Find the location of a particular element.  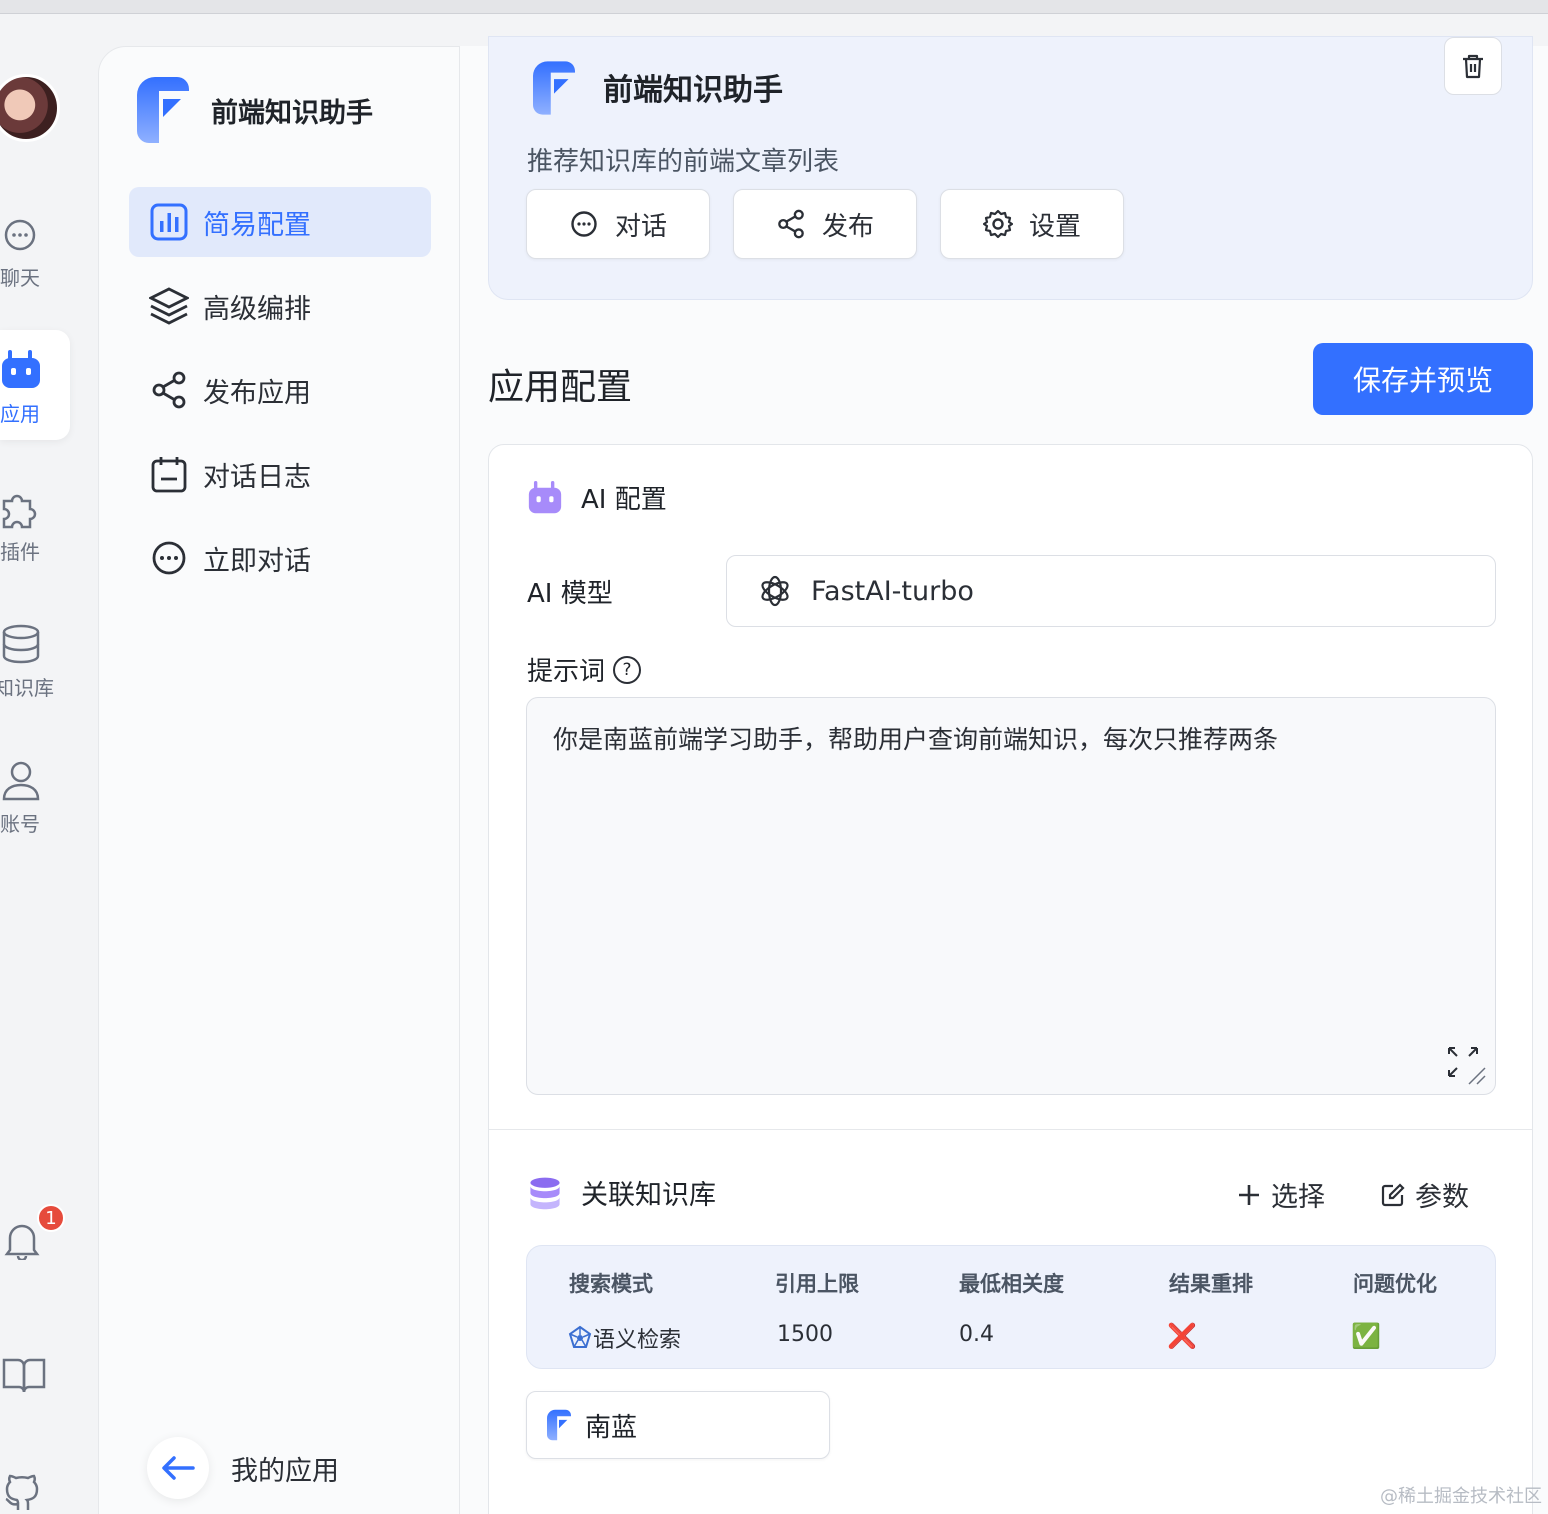

calendar-log-icon is located at coordinates (169, 474).